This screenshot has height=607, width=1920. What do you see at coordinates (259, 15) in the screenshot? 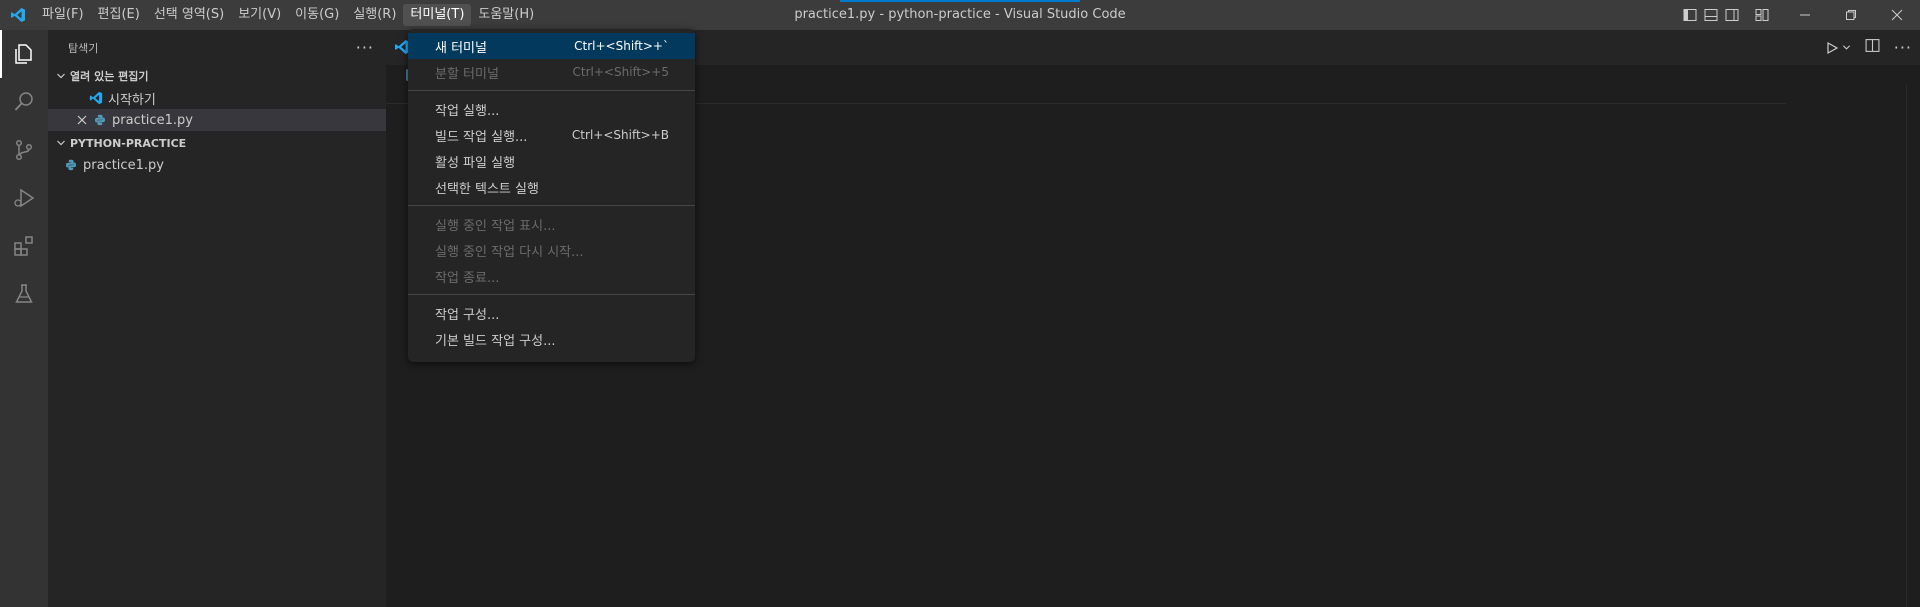
I see `menu-view: 보기(V)` at bounding box center [259, 15].